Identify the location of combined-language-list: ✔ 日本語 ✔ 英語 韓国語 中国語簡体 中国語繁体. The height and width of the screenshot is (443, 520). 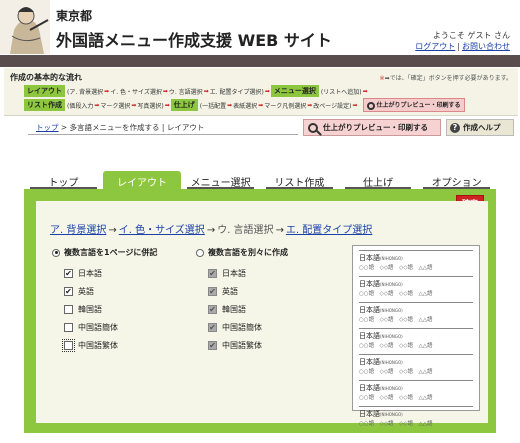
(129, 309).